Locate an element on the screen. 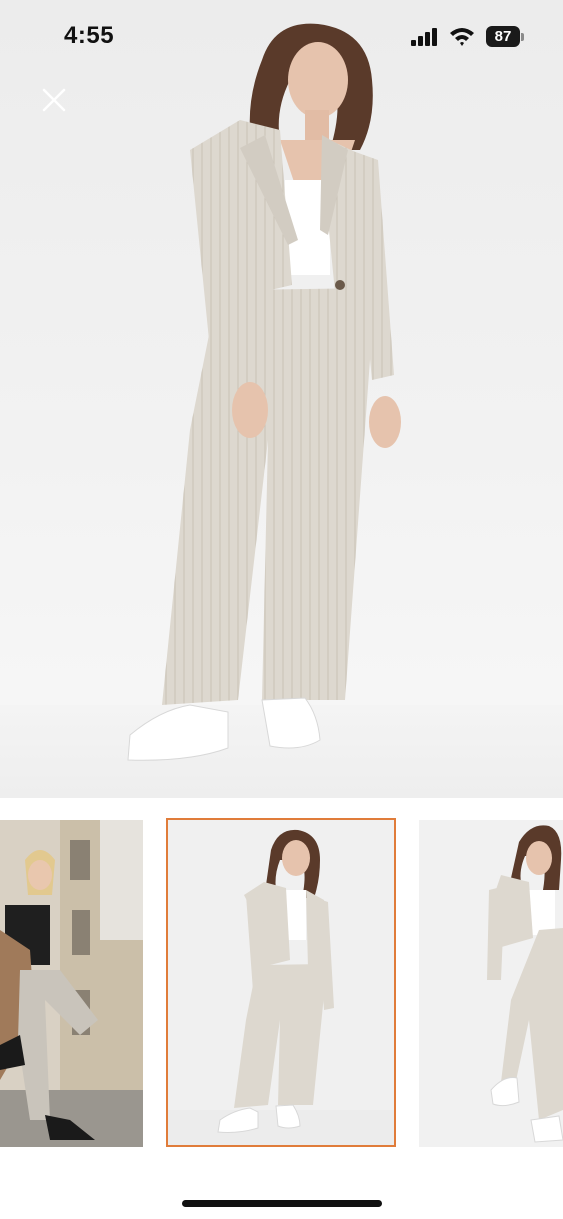 This screenshot has width=563, height=1219. studio-front-image is located at coordinates (281, 982).